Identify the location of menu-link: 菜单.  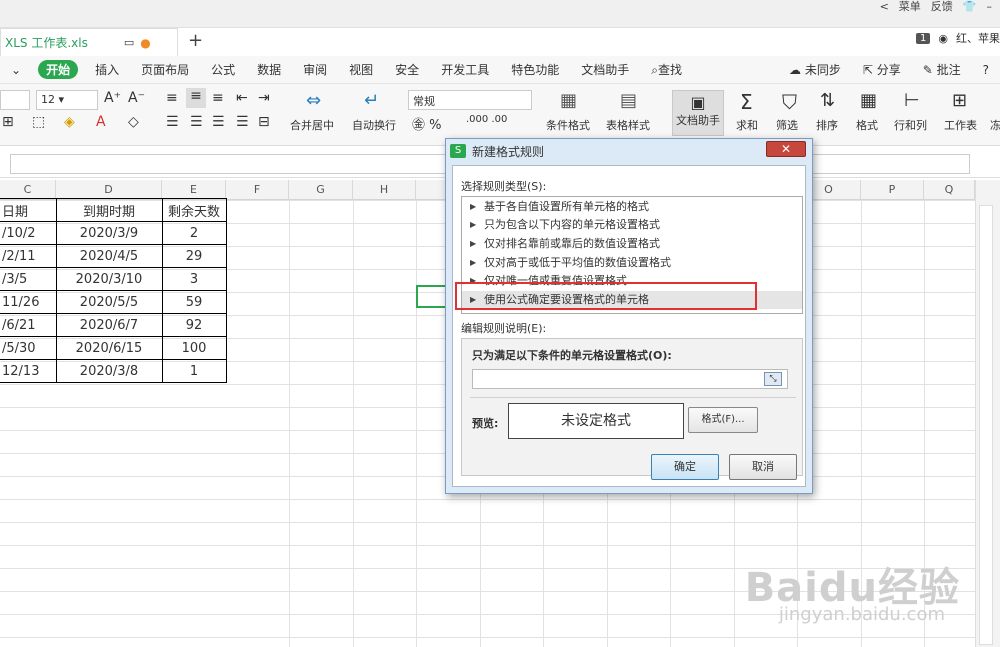
(910, 7).